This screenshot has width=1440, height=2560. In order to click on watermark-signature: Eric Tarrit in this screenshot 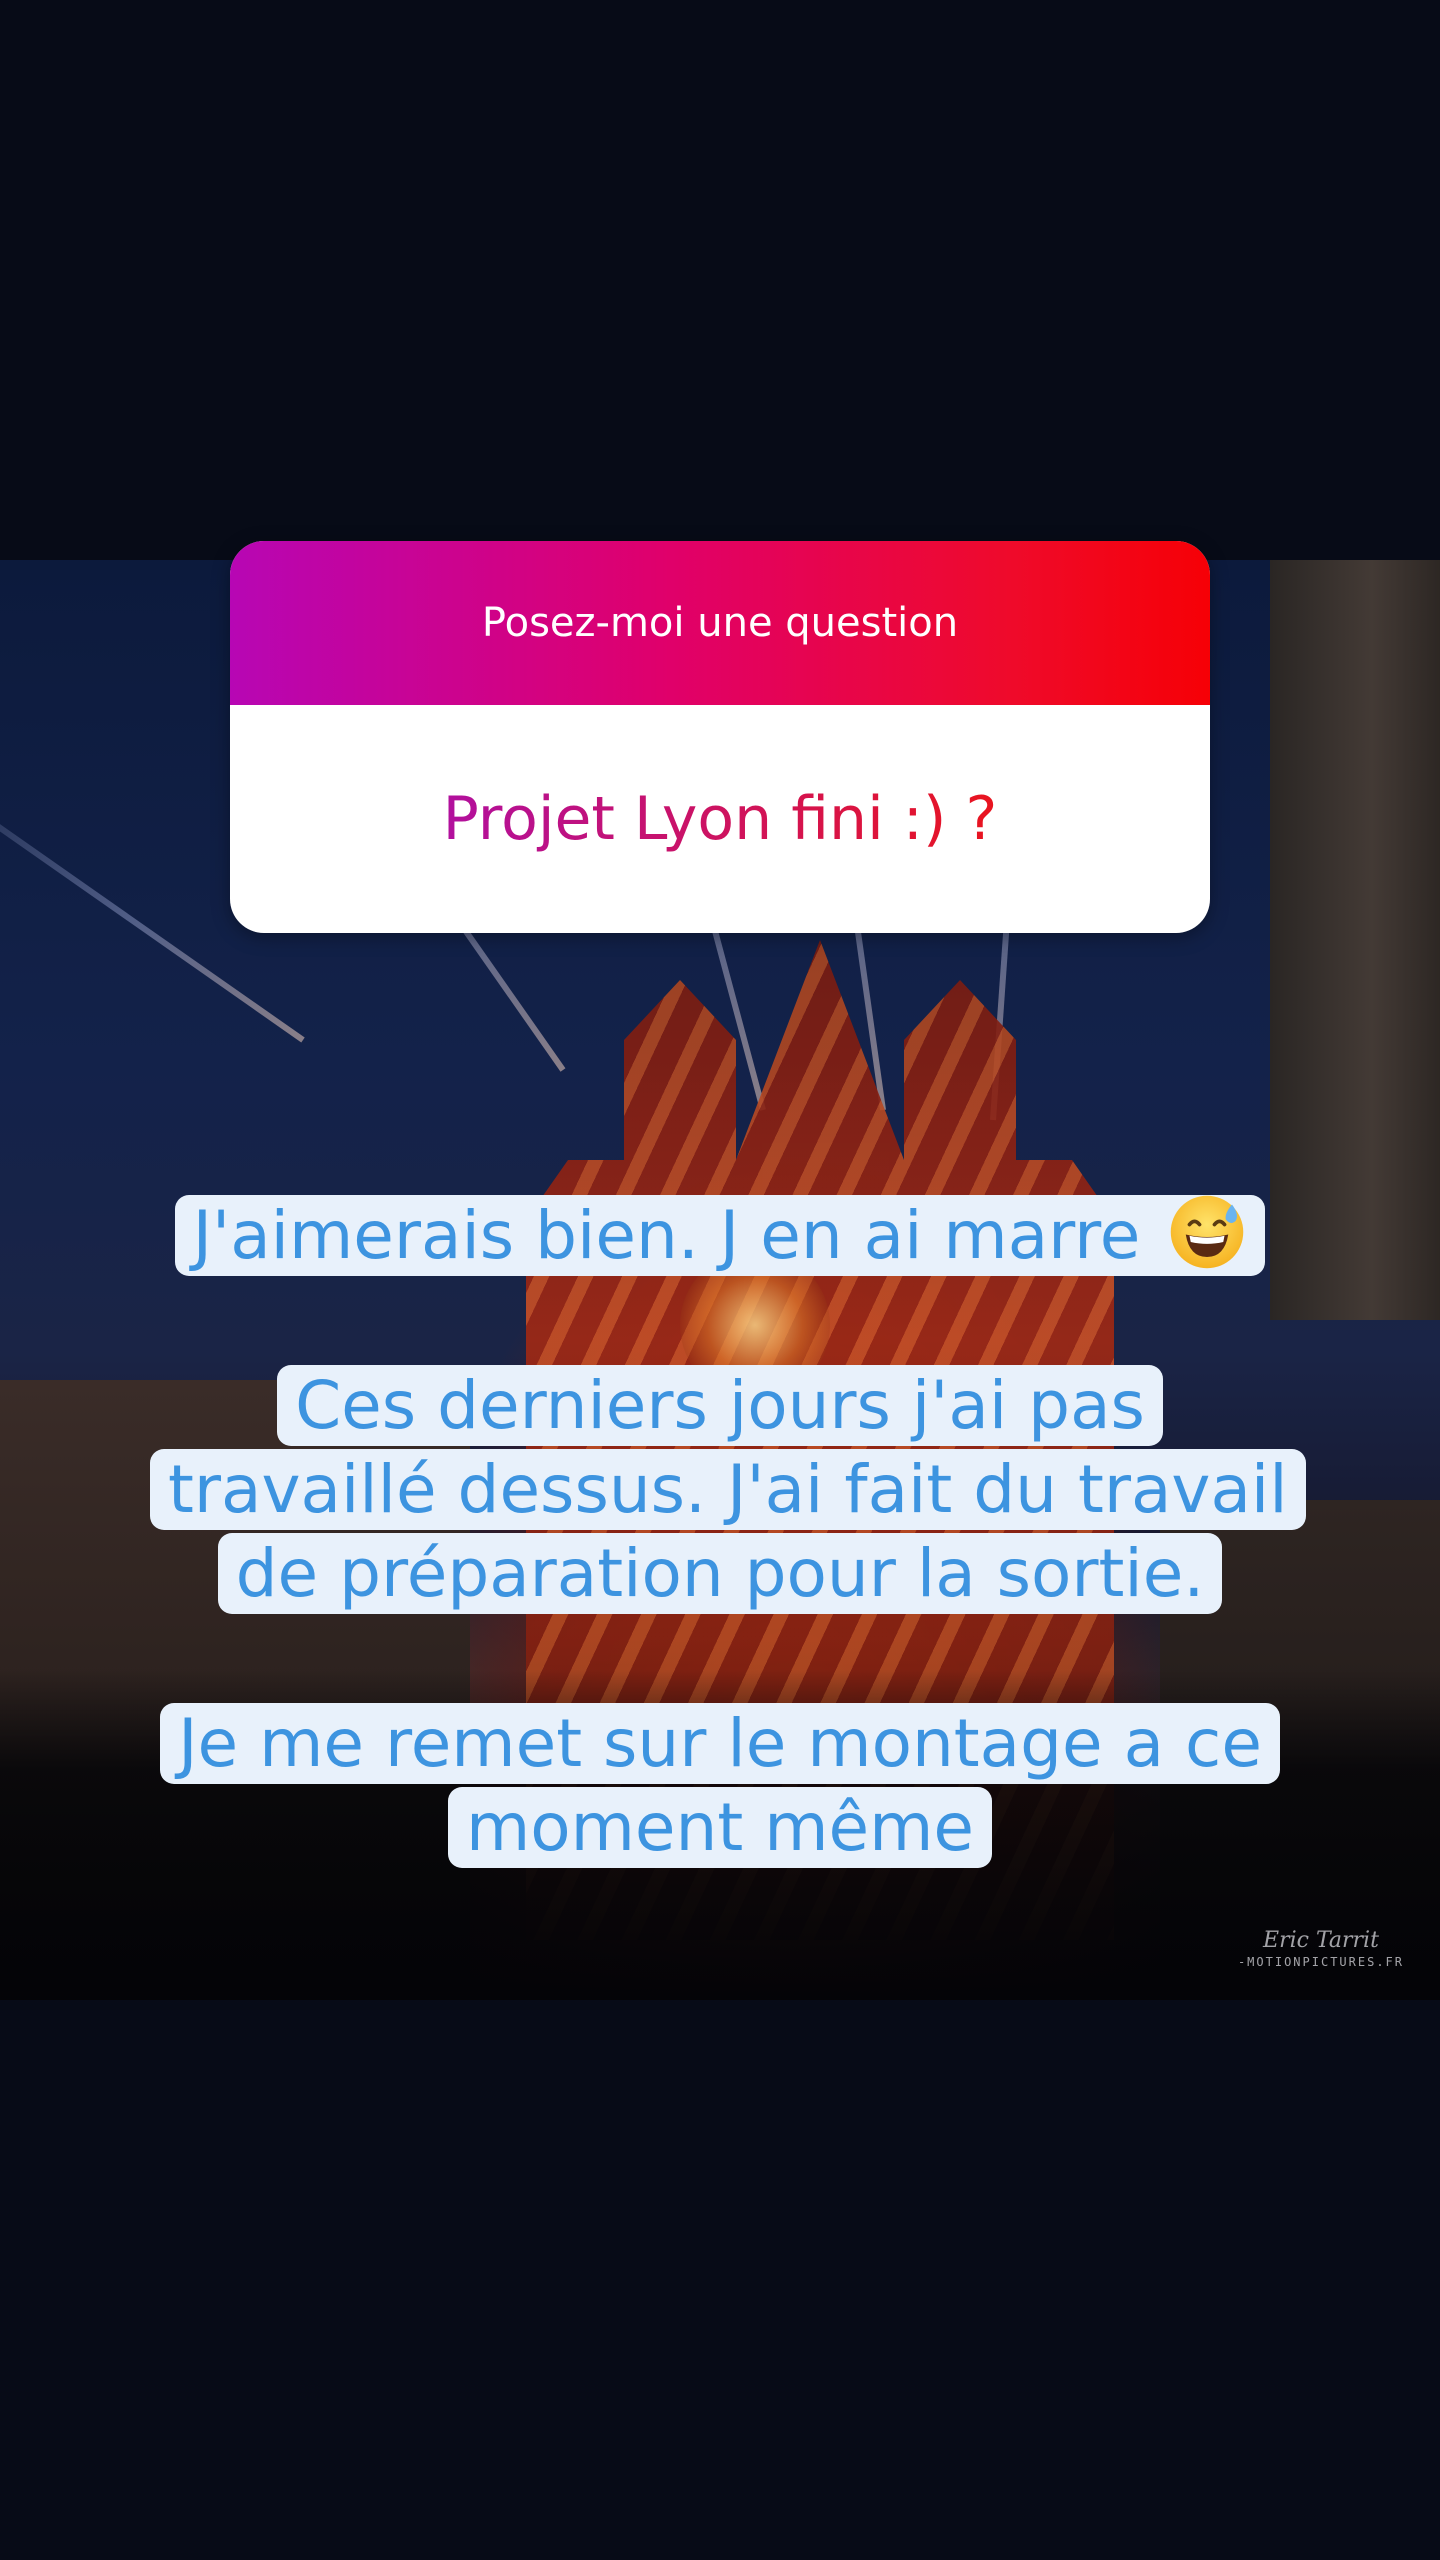, I will do `click(1321, 1940)`.